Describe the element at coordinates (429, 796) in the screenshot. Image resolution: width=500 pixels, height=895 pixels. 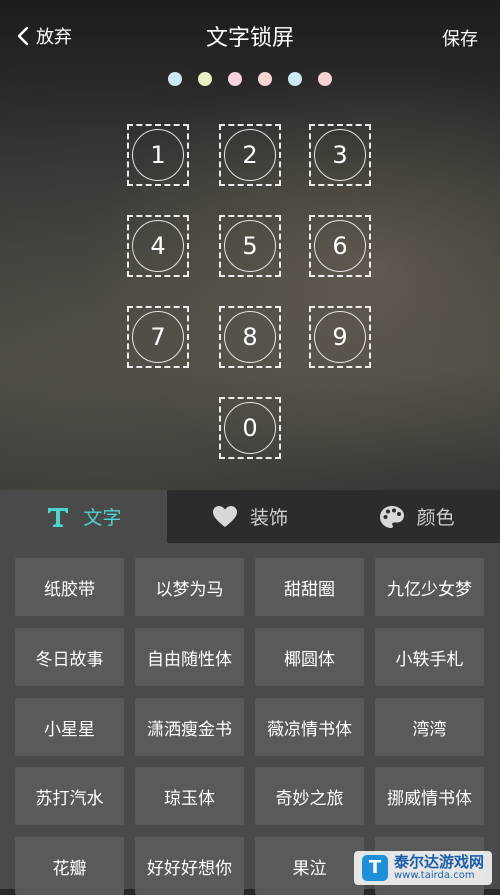
I see `font-option: 挪威情书体` at that location.